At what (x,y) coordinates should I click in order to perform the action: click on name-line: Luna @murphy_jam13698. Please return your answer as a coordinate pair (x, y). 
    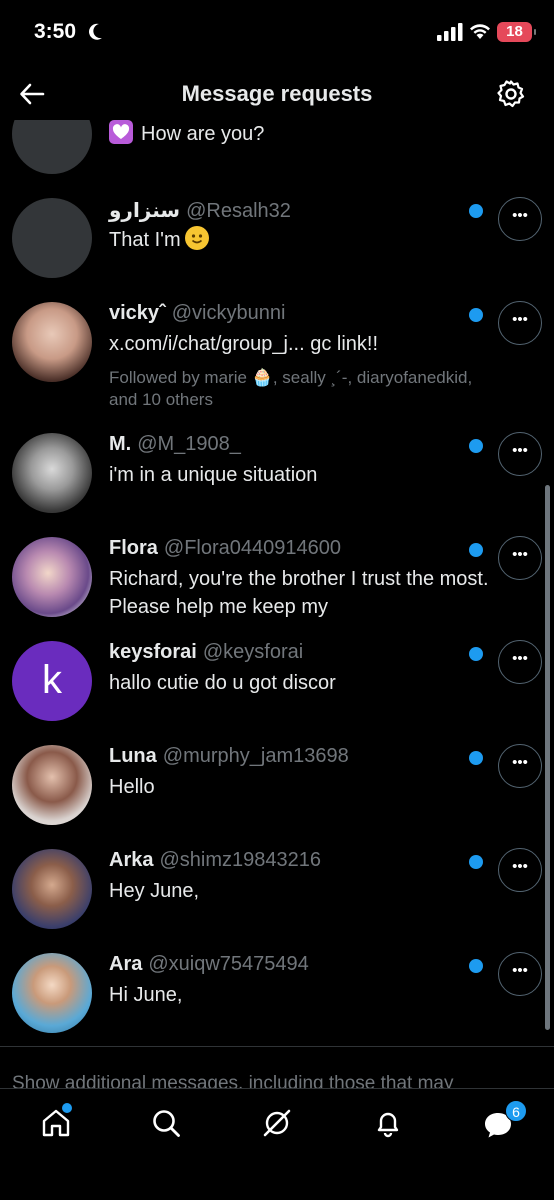
    Looking at the image, I should click on (229, 756).